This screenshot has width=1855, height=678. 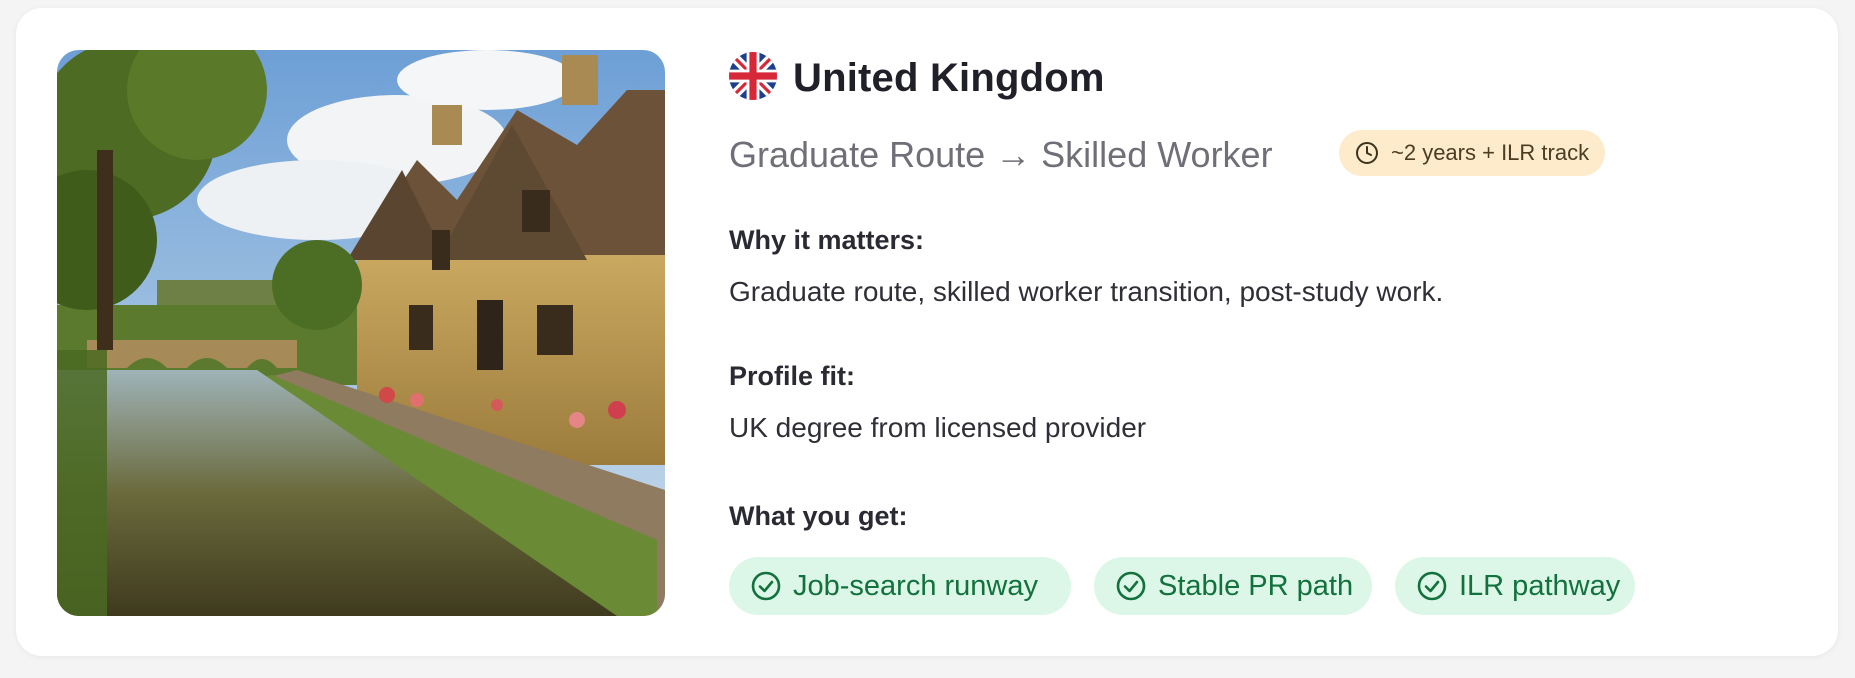 I want to click on benefit-chip-ilr: ILR pathway, so click(x=1515, y=586).